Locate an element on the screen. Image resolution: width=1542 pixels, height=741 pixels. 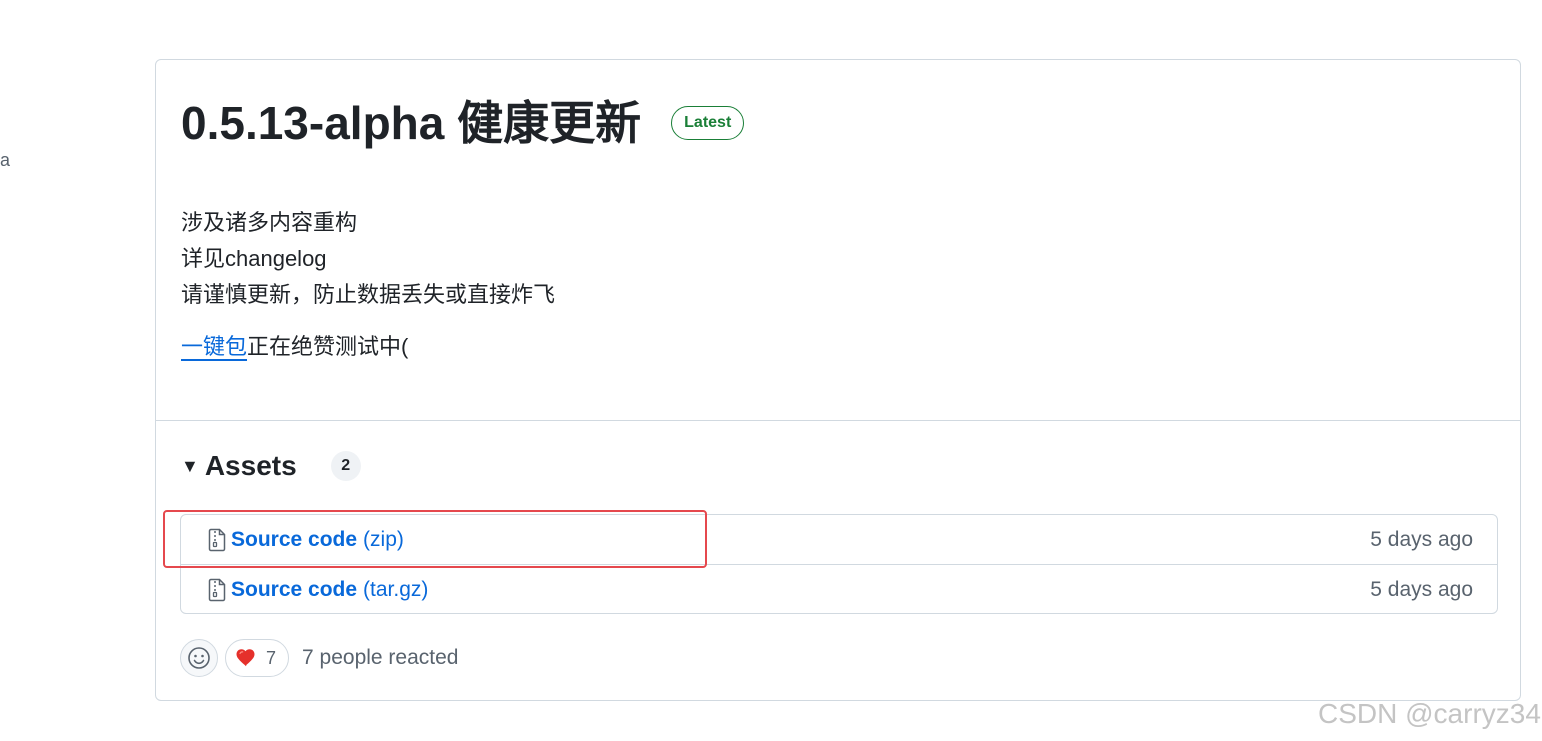
triangle-down-icon: ▼ is located at coordinates (190, 465).